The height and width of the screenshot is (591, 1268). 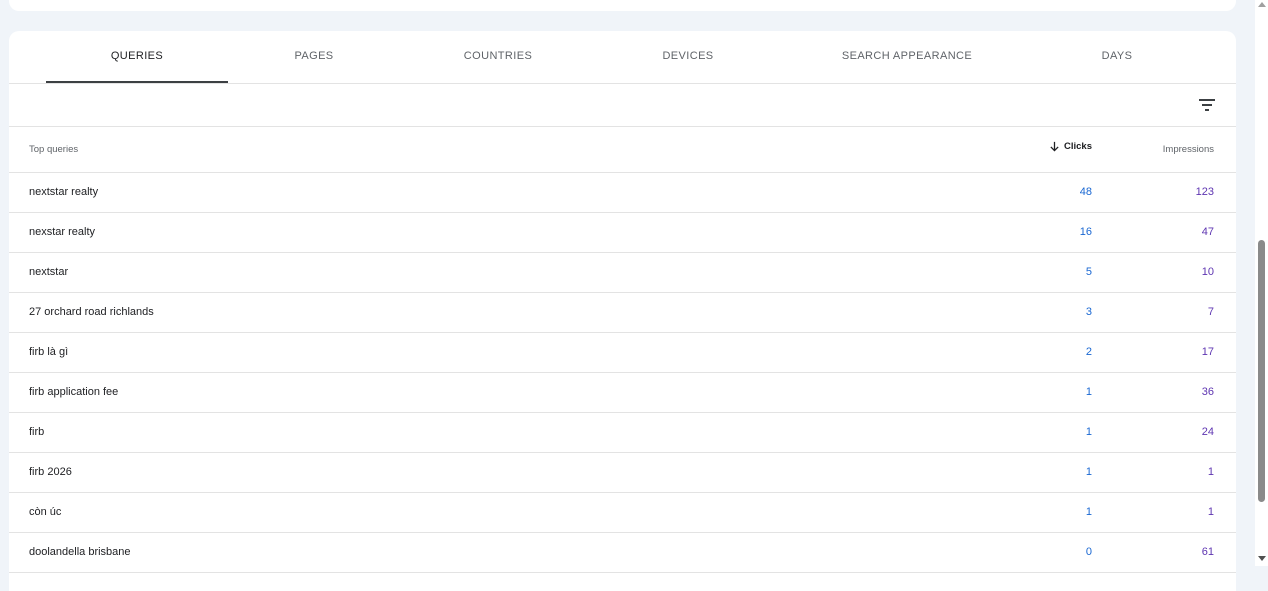 I want to click on column-header-impressions: Impressions, so click(x=1188, y=149).